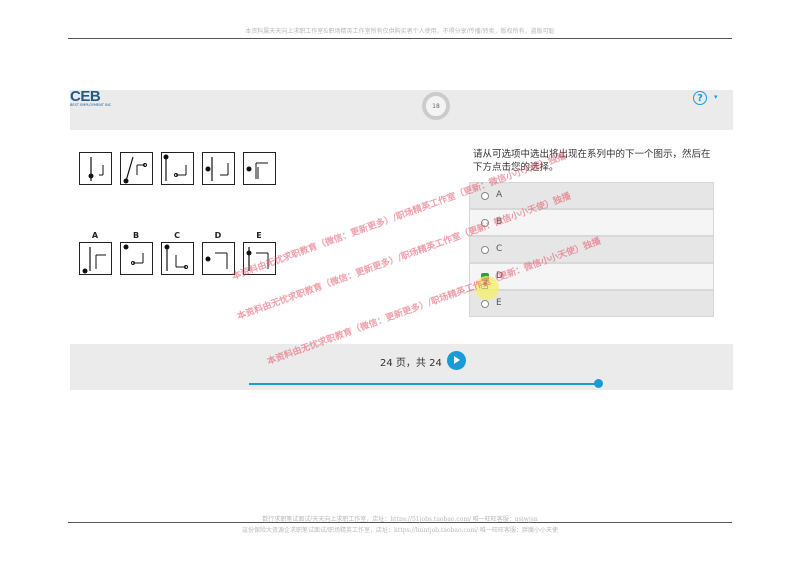 This screenshot has width=800, height=566. What do you see at coordinates (499, 303) in the screenshot?
I see `option-e-label: E` at bounding box center [499, 303].